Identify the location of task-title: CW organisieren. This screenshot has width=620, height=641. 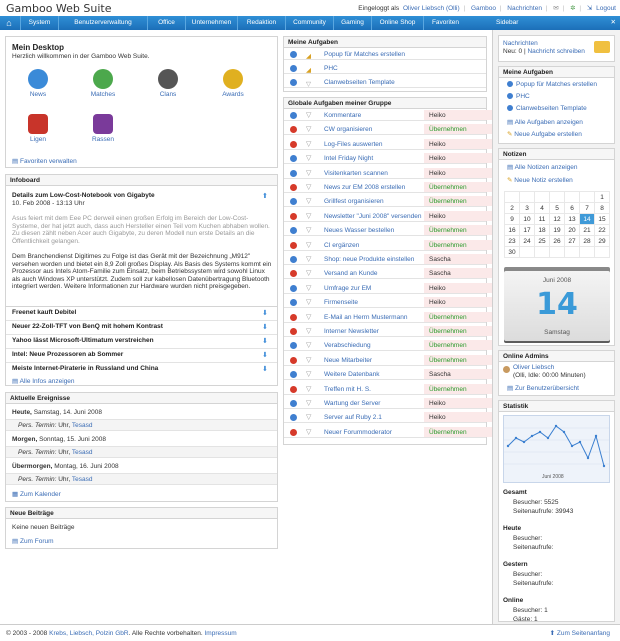
(348, 129).